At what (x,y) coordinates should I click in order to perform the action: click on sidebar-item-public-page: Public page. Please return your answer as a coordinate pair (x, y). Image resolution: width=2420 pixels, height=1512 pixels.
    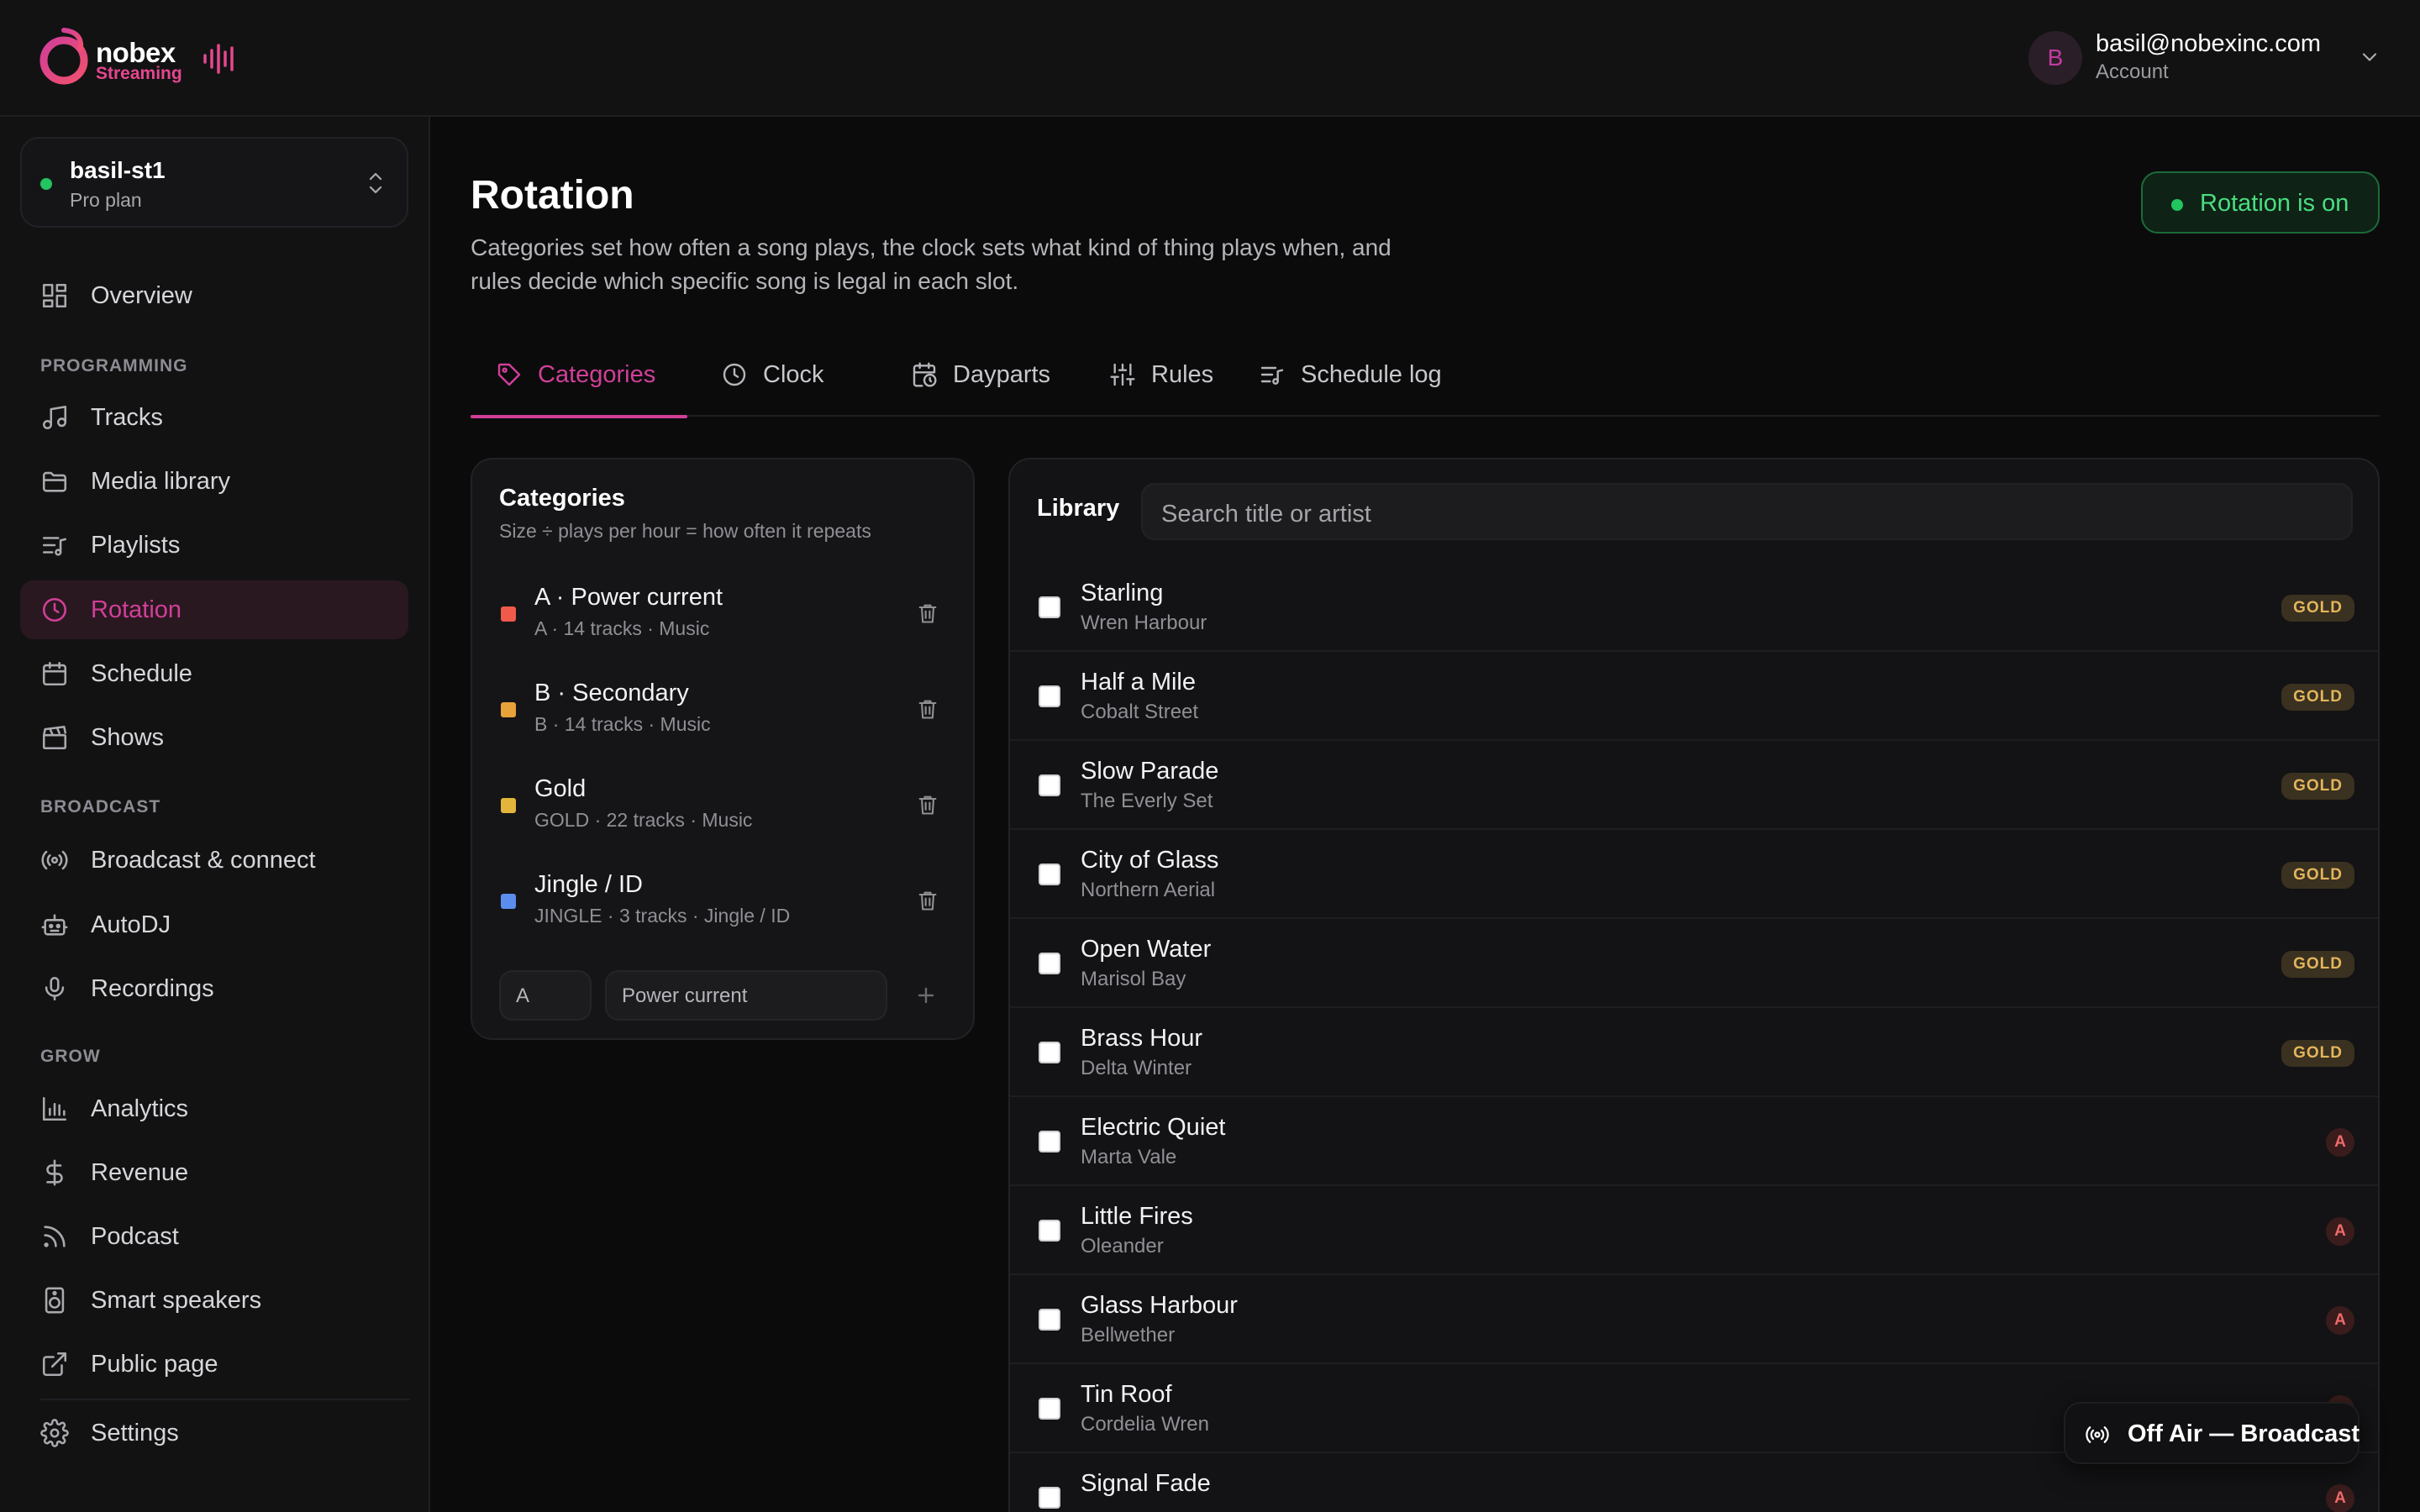
    Looking at the image, I should click on (214, 1364).